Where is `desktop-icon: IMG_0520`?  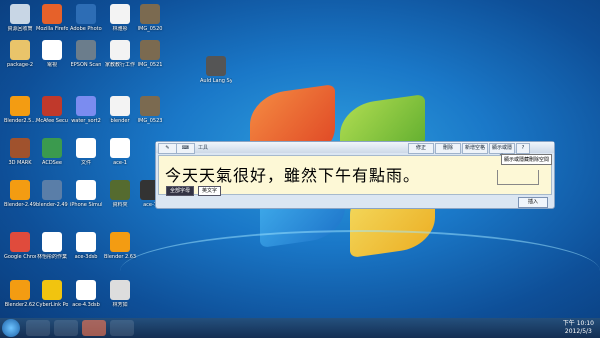
desktop-icon: IMG_0520 is located at coordinates (150, 18).